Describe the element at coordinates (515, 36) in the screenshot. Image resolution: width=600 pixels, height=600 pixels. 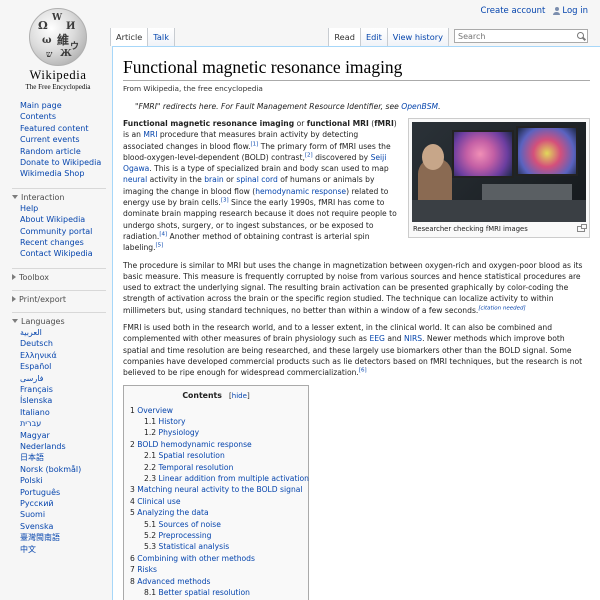
I see `search-input` at that location.